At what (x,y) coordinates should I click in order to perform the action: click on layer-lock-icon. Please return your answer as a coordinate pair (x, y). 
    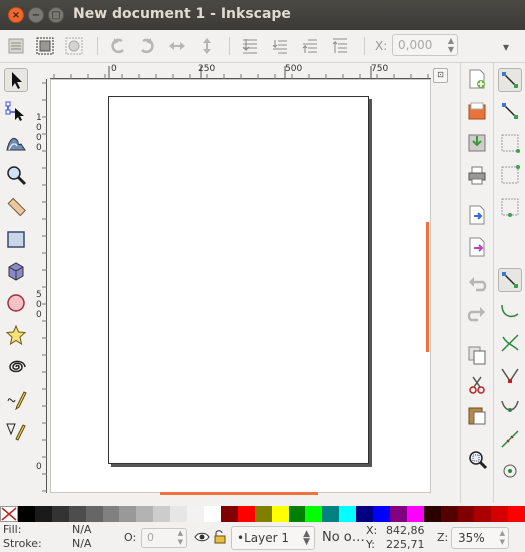
    Looking at the image, I should click on (220, 537).